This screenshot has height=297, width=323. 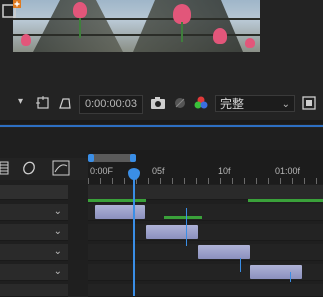 What do you see at coordinates (224, 171) in the screenshot?
I see `ruler-label: 10f` at bounding box center [224, 171].